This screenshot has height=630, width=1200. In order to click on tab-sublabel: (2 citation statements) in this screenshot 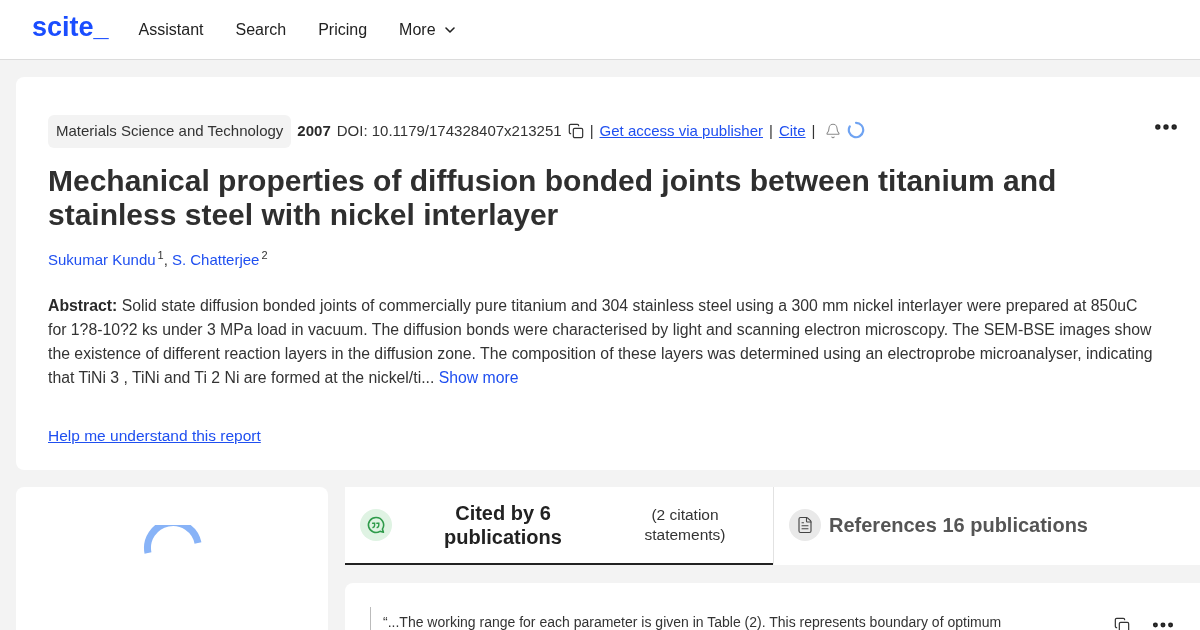, I will do `click(685, 525)`.